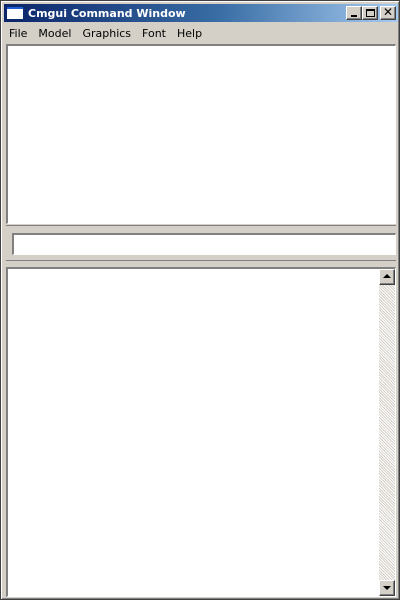 This screenshot has width=400, height=600. I want to click on scroll-down-button, so click(387, 588).